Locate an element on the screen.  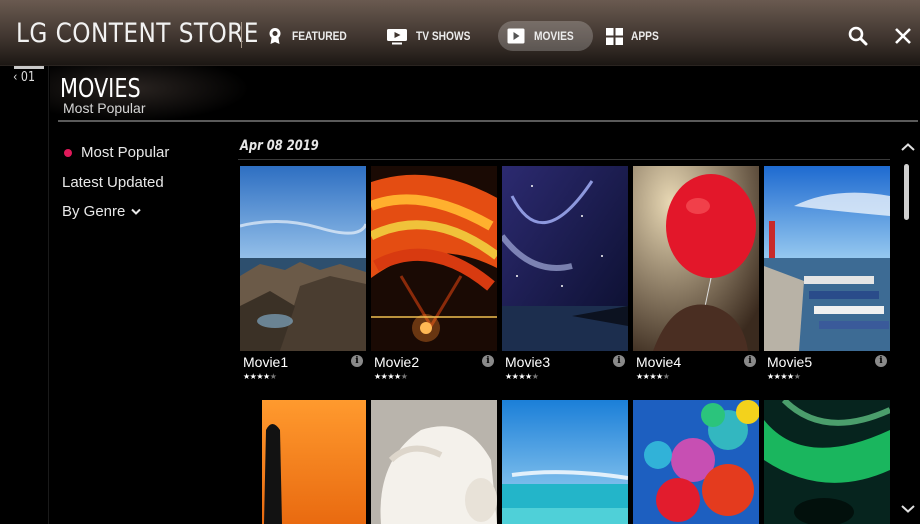
movie-meta: Movie2 ★★★★★ i is located at coordinates (434, 371).